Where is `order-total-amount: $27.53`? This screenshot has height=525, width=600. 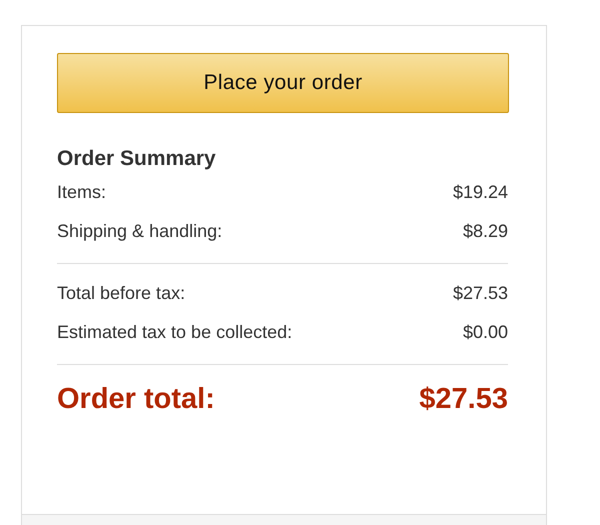
order-total-amount: $27.53 is located at coordinates (463, 399).